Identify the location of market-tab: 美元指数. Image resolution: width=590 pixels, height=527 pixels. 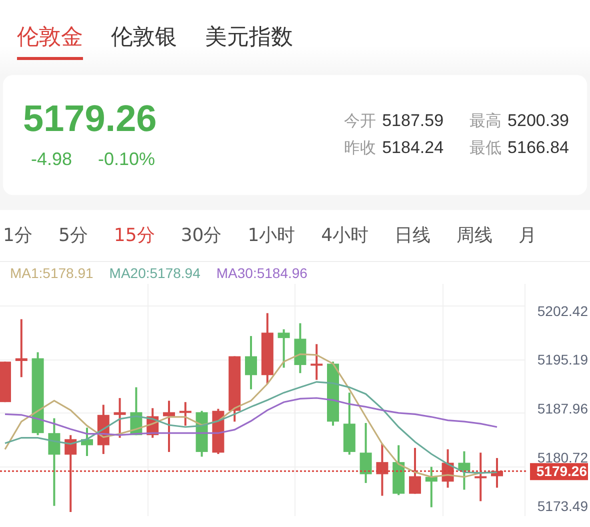
(249, 41).